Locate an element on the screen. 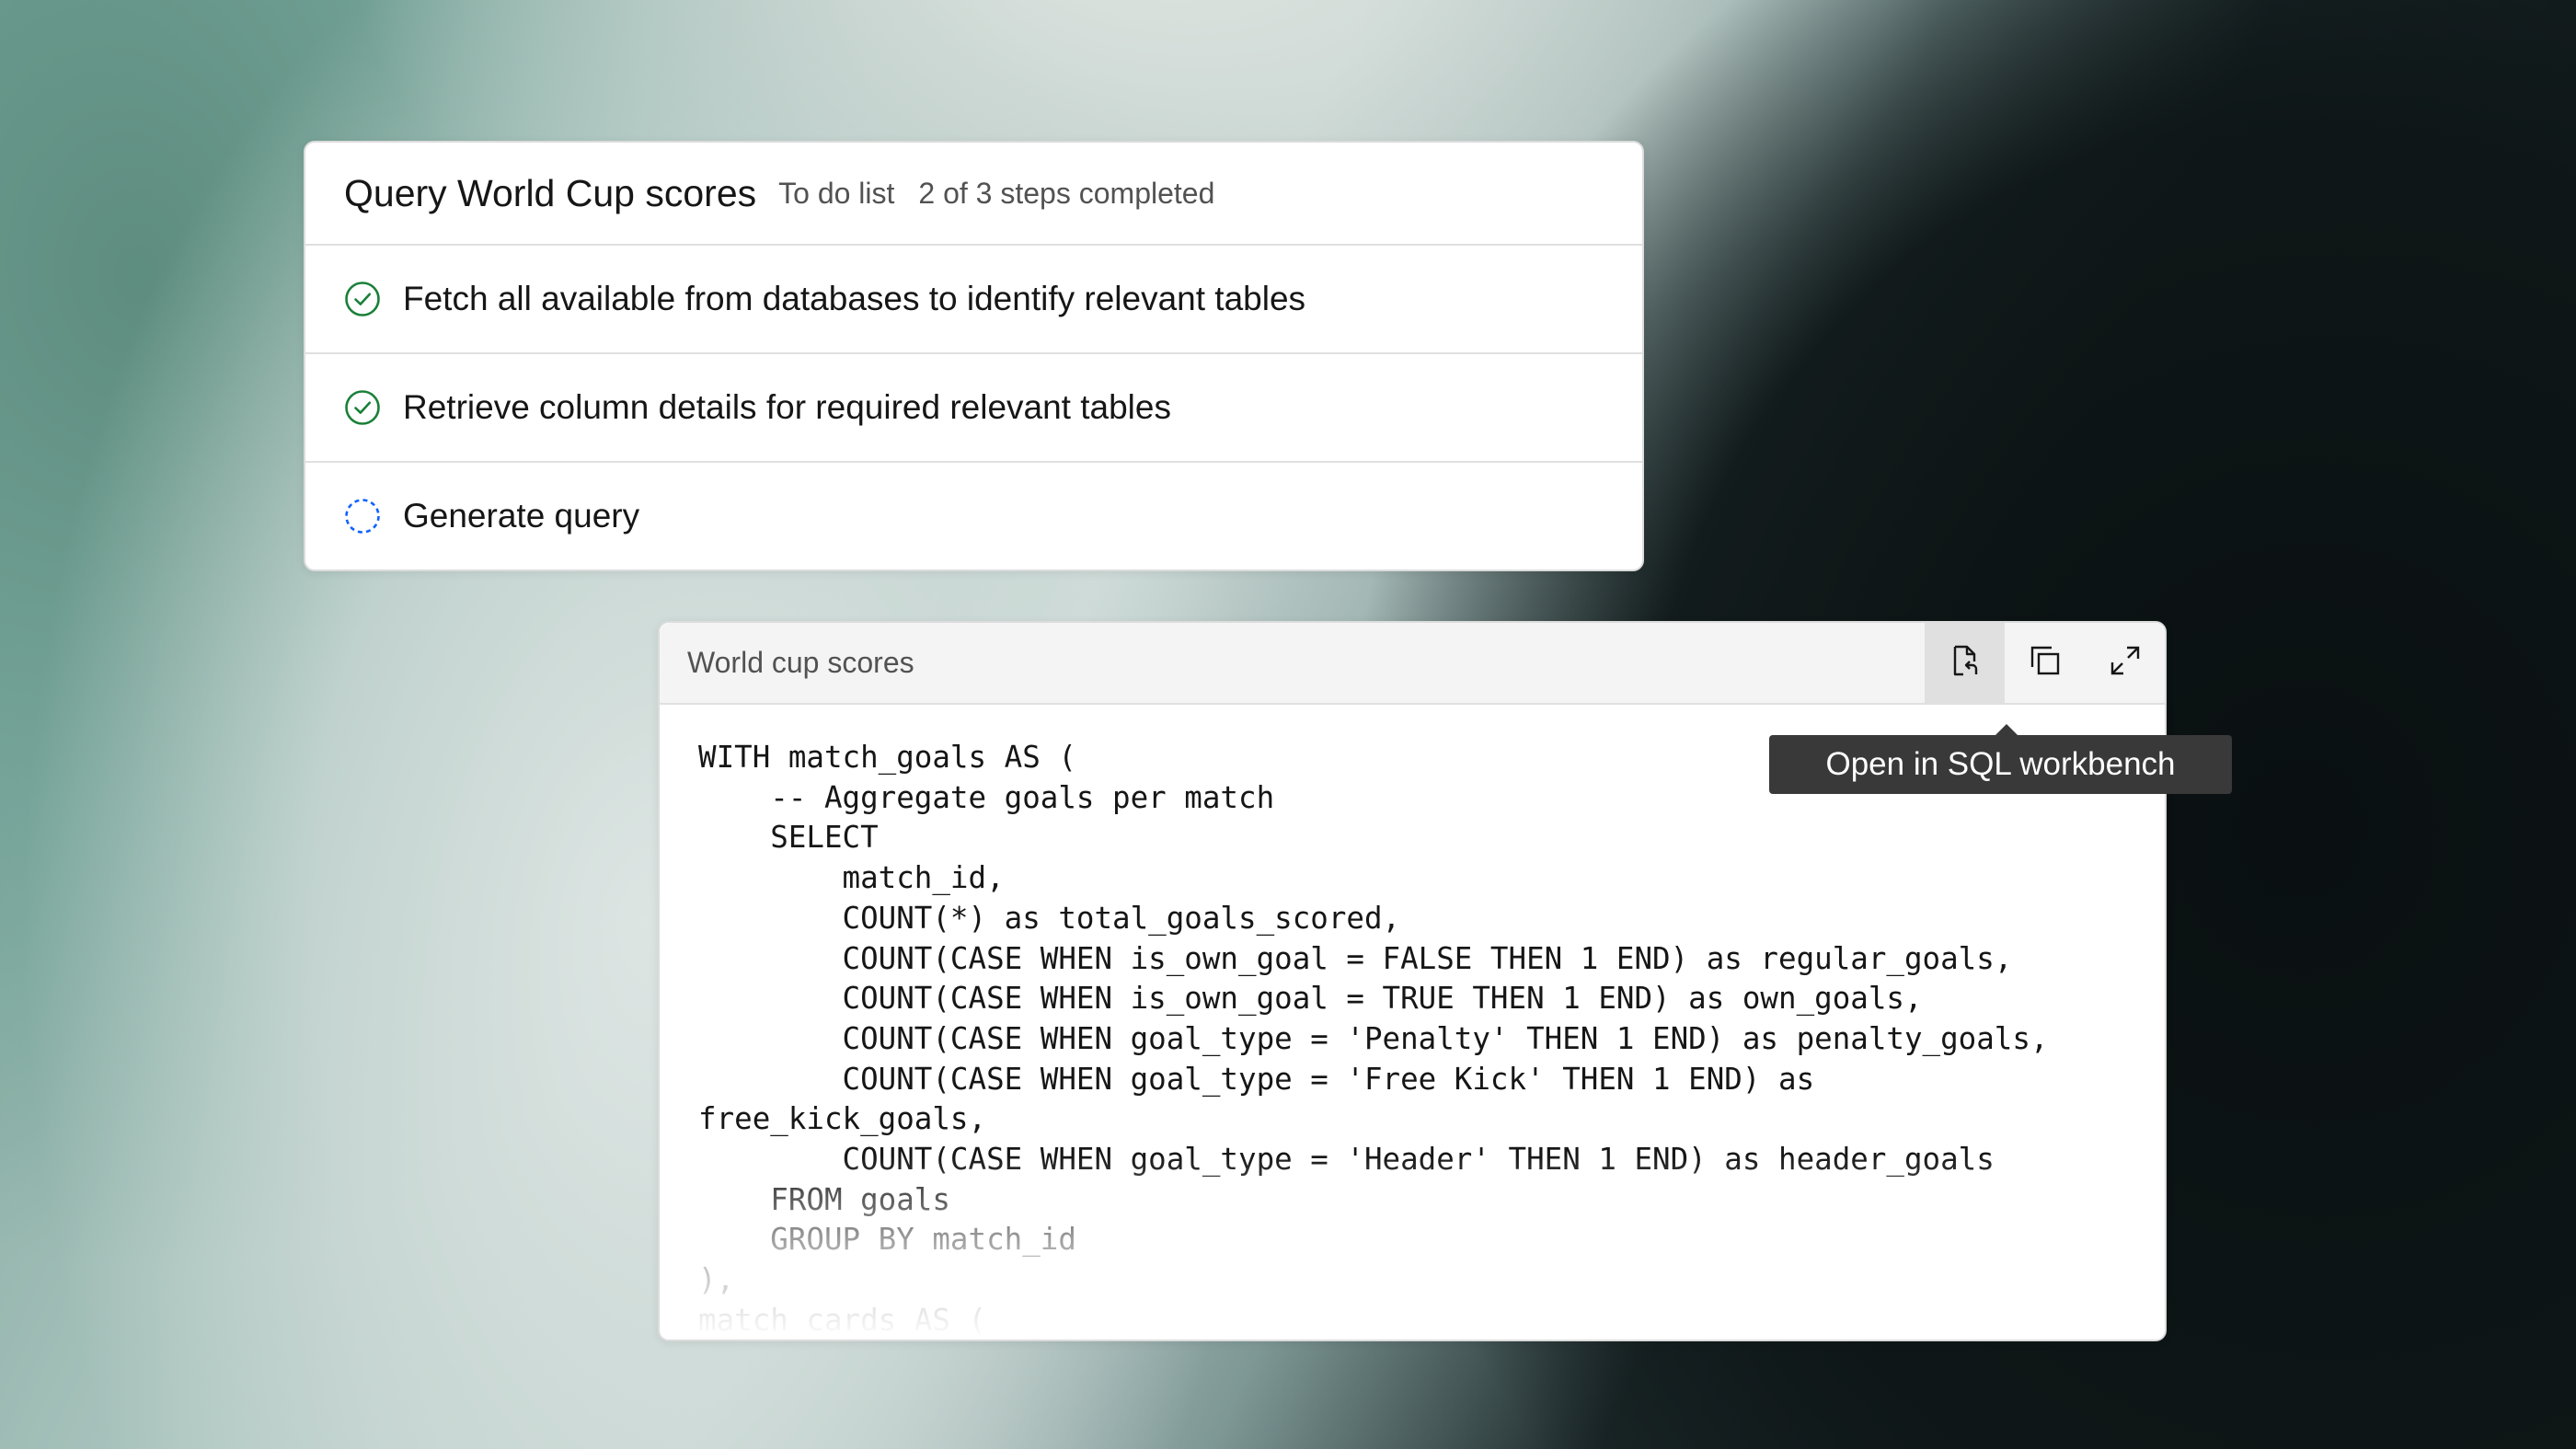 This screenshot has width=2576, height=1449. todo-step-label: Generate query is located at coordinates (521, 516).